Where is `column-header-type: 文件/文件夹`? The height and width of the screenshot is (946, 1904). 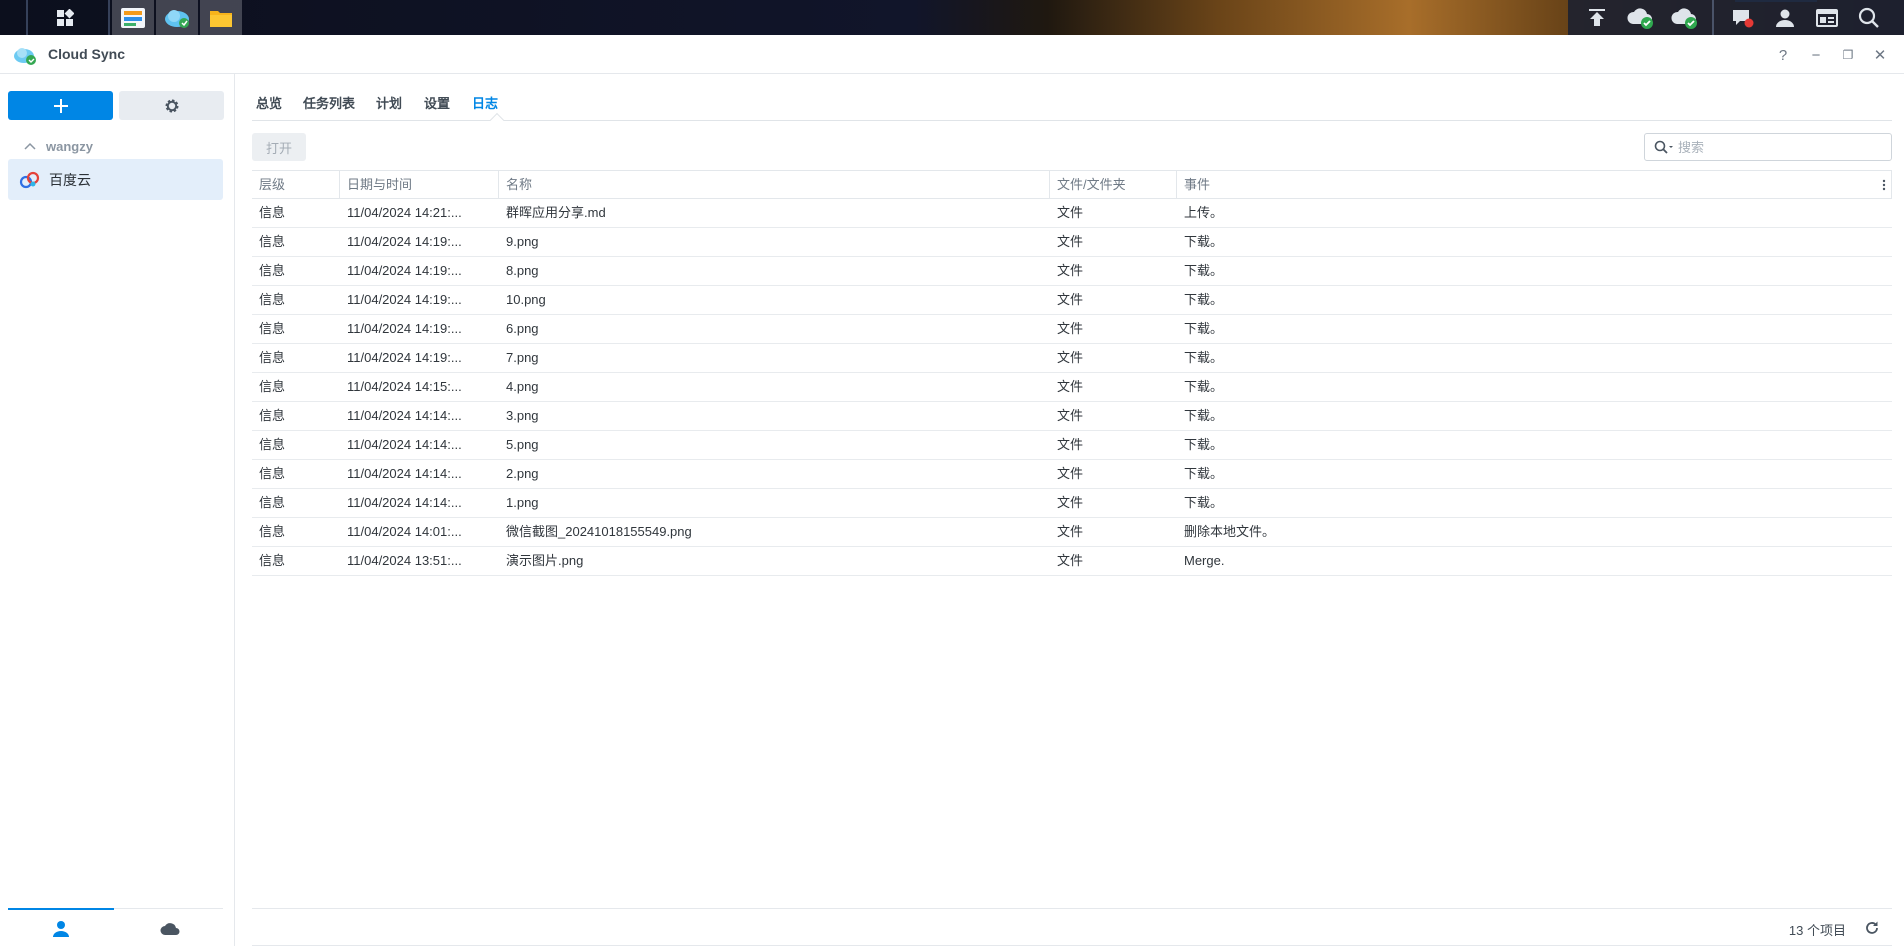
column-header-type: 文件/文件夹 is located at coordinates (1113, 185).